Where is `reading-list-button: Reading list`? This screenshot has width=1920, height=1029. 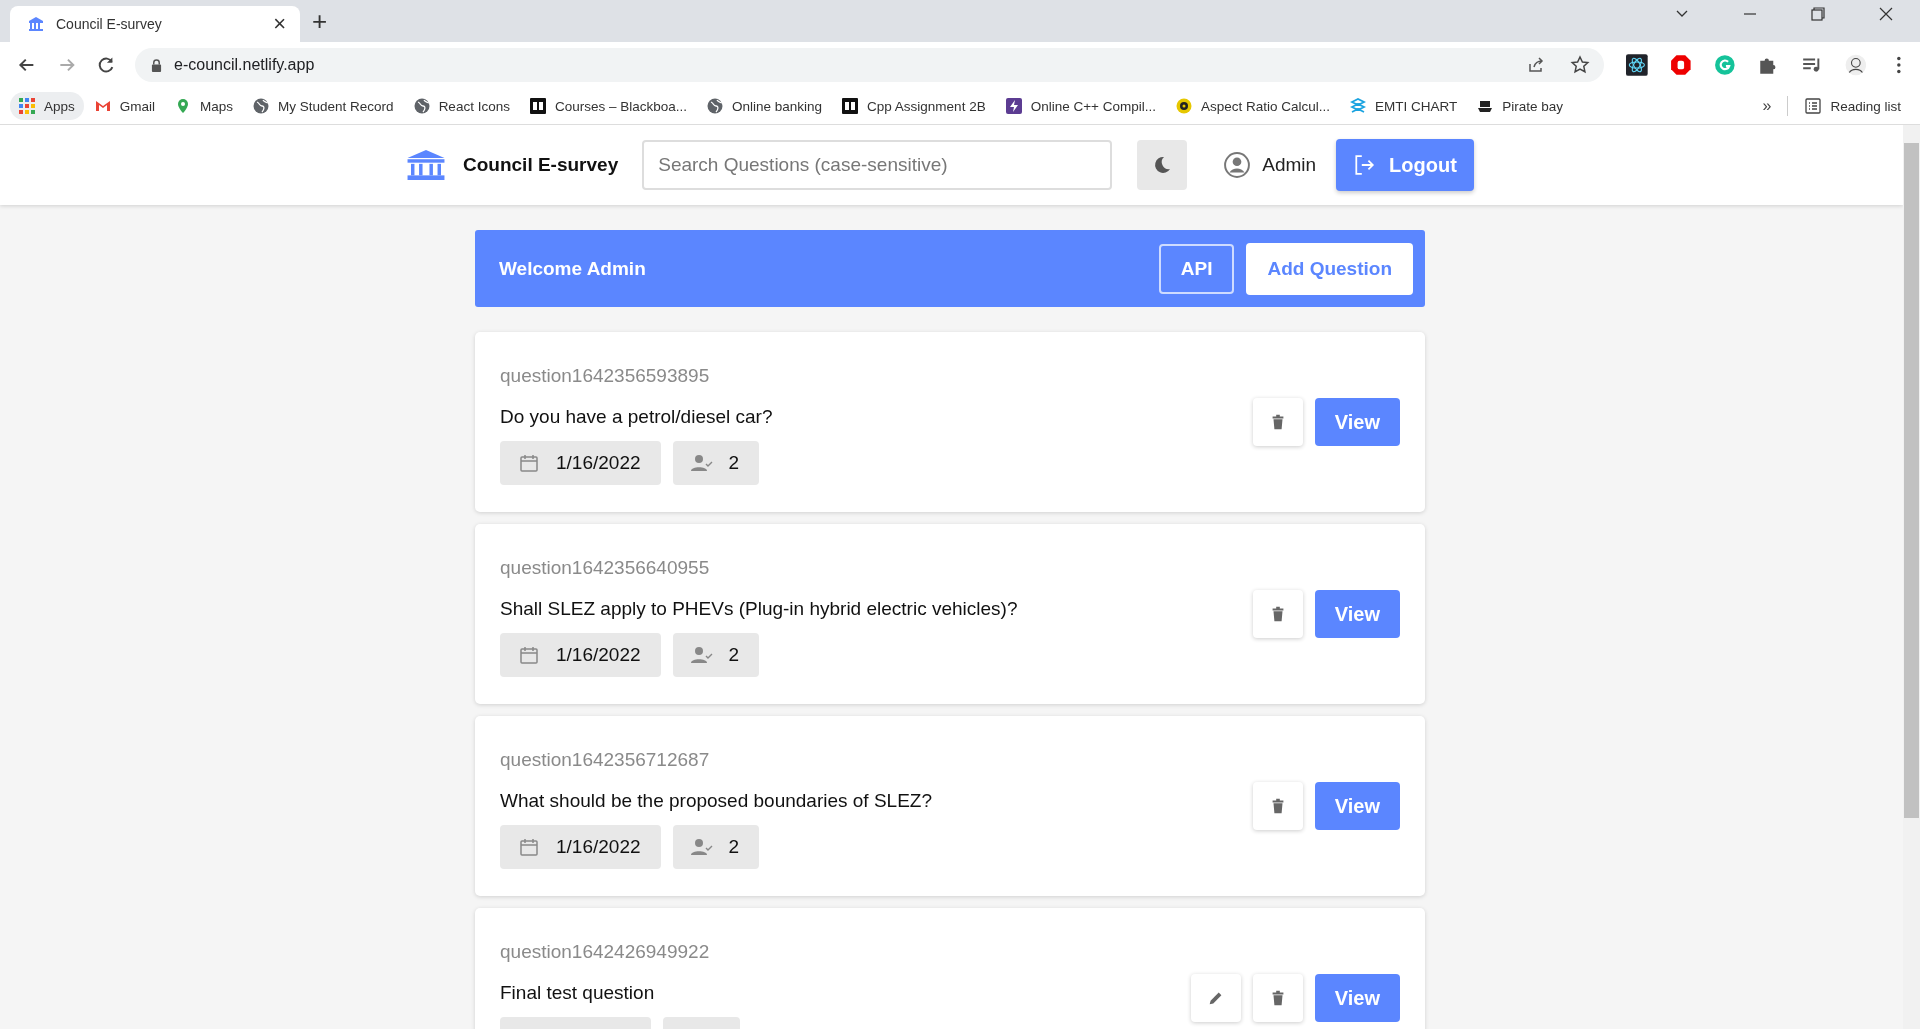 reading-list-button: Reading list is located at coordinates (1853, 106).